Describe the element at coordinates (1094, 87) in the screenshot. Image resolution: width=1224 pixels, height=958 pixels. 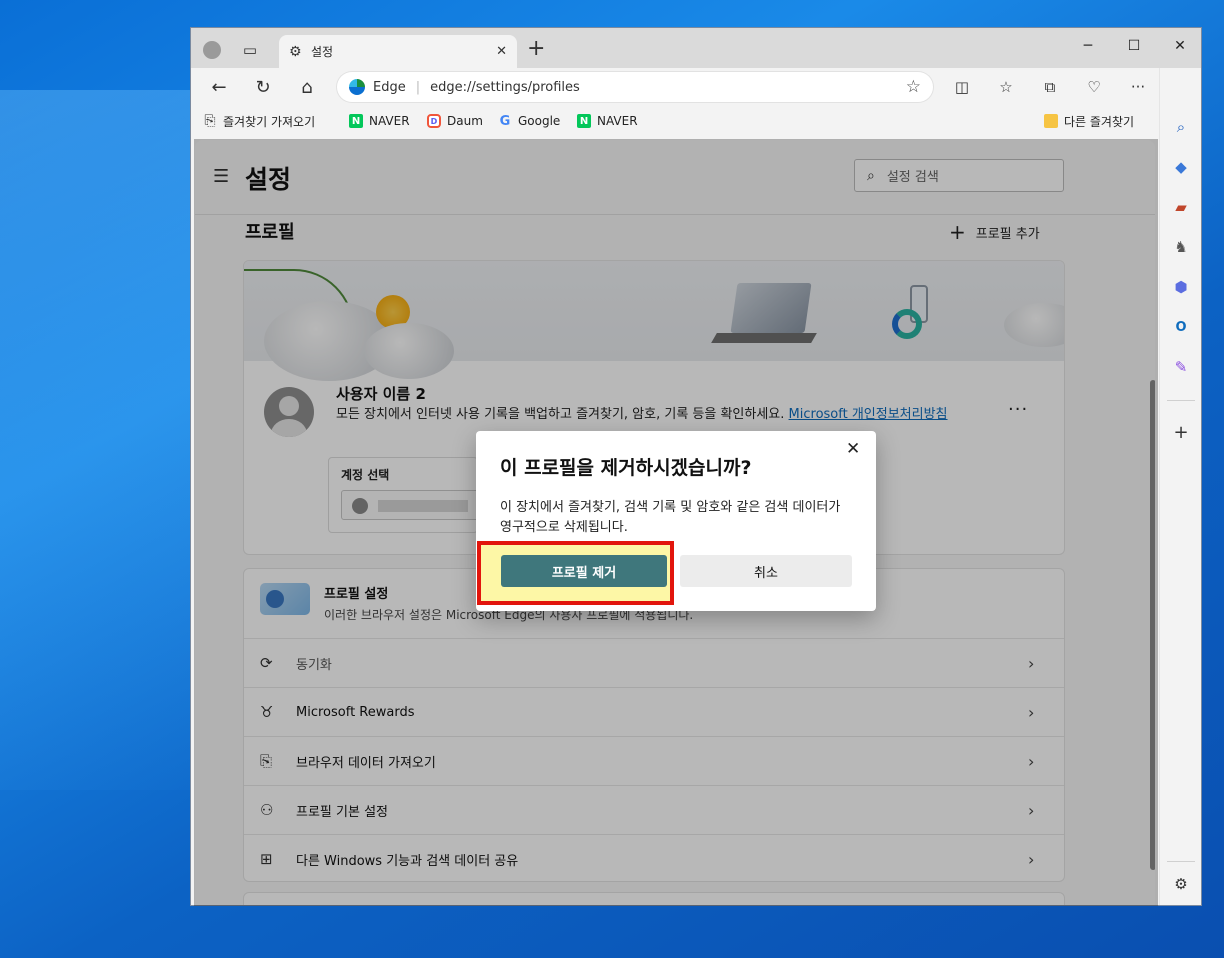
I see `browser-essentials-icon: ♡` at that location.